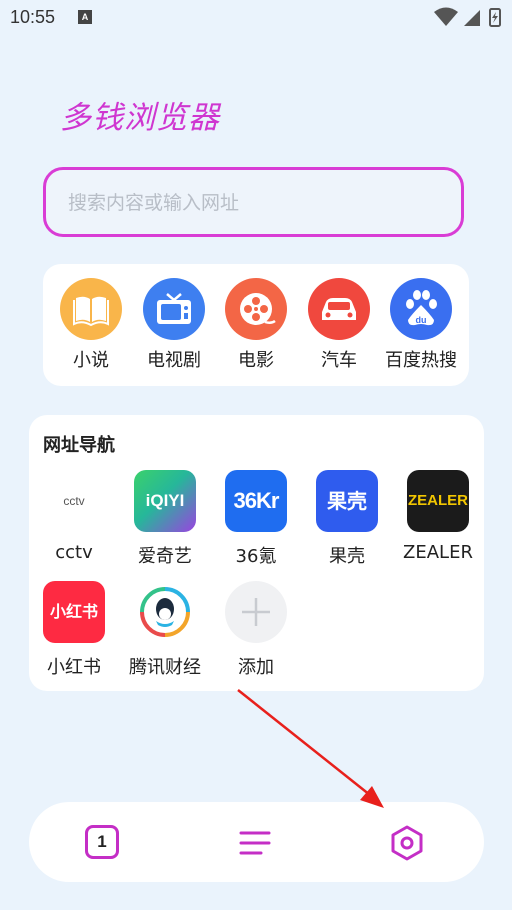  I want to click on book-icon, so click(91, 309).